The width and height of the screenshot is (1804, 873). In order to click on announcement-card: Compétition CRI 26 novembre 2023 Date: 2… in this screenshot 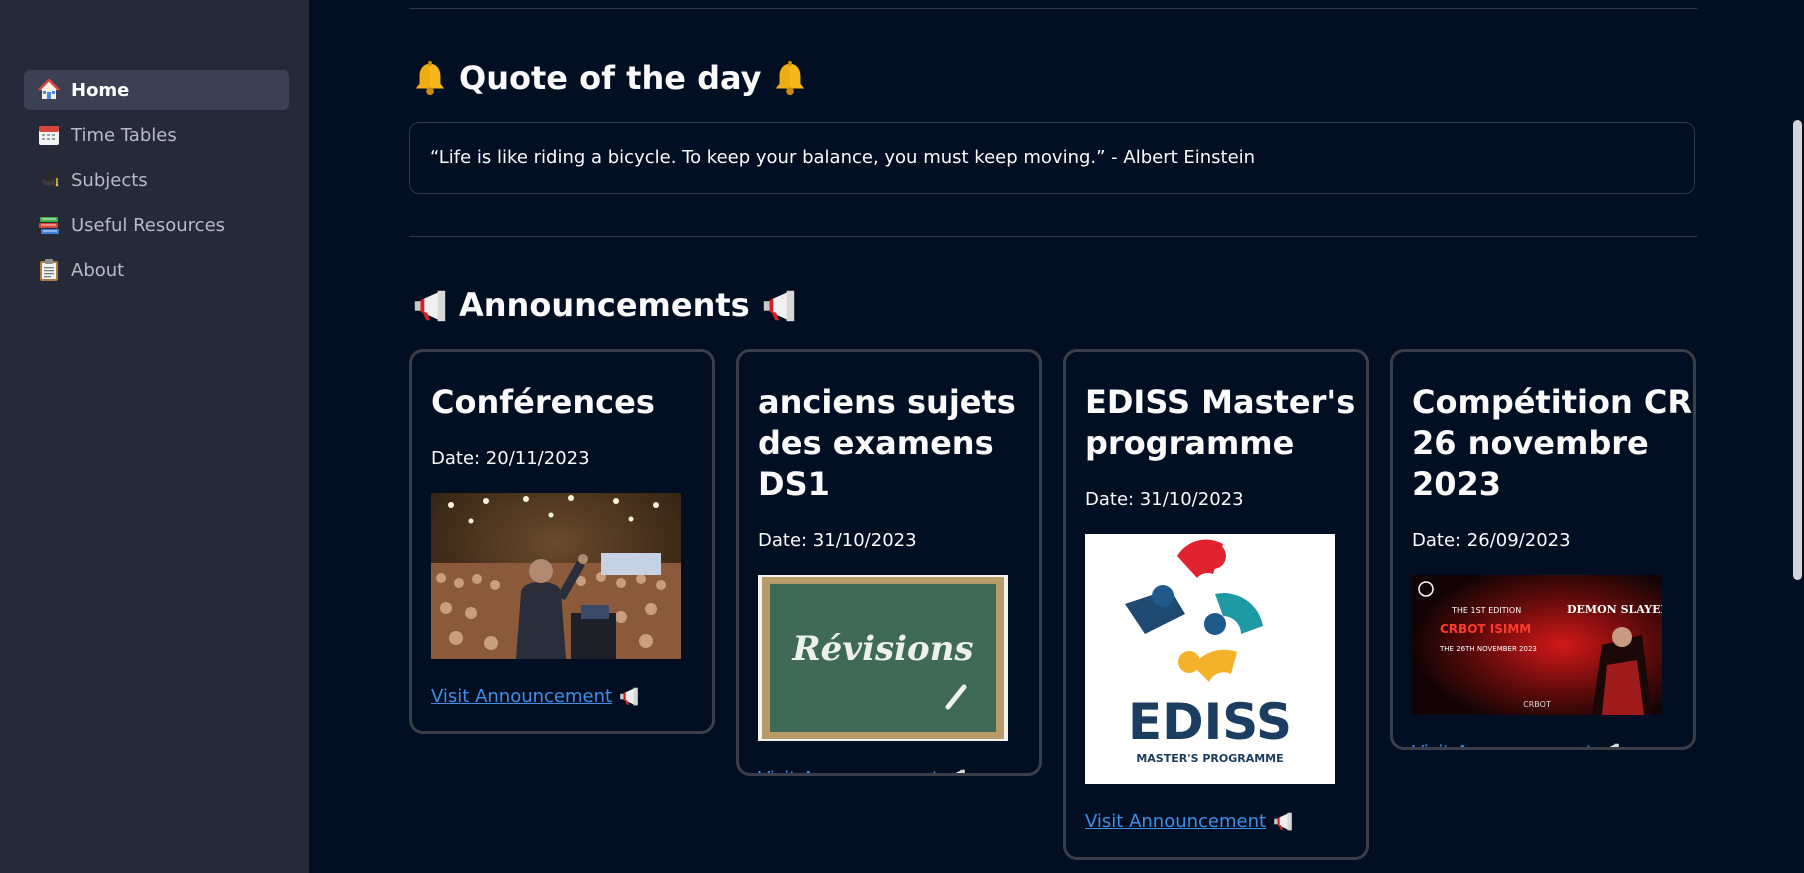, I will do `click(1543, 549)`.